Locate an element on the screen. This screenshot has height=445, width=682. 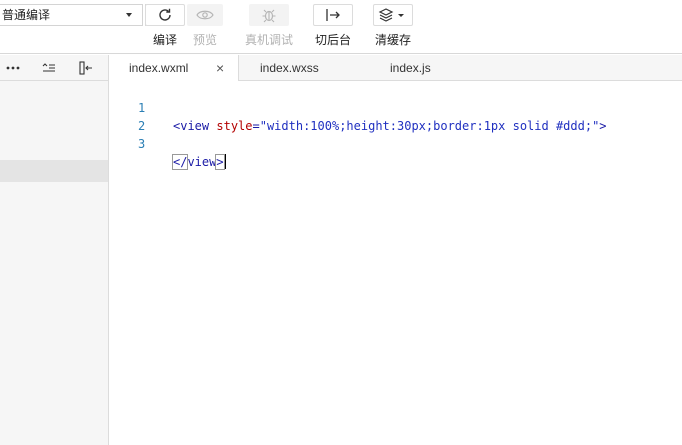
switch-background-icon is located at coordinates (333, 15).